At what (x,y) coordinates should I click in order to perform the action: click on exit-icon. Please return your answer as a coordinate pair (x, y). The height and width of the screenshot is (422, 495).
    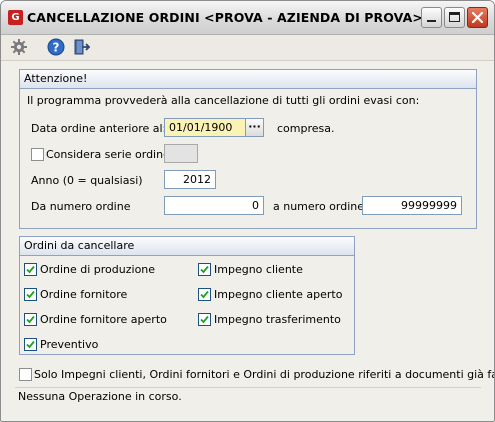
    Looking at the image, I should click on (82, 47).